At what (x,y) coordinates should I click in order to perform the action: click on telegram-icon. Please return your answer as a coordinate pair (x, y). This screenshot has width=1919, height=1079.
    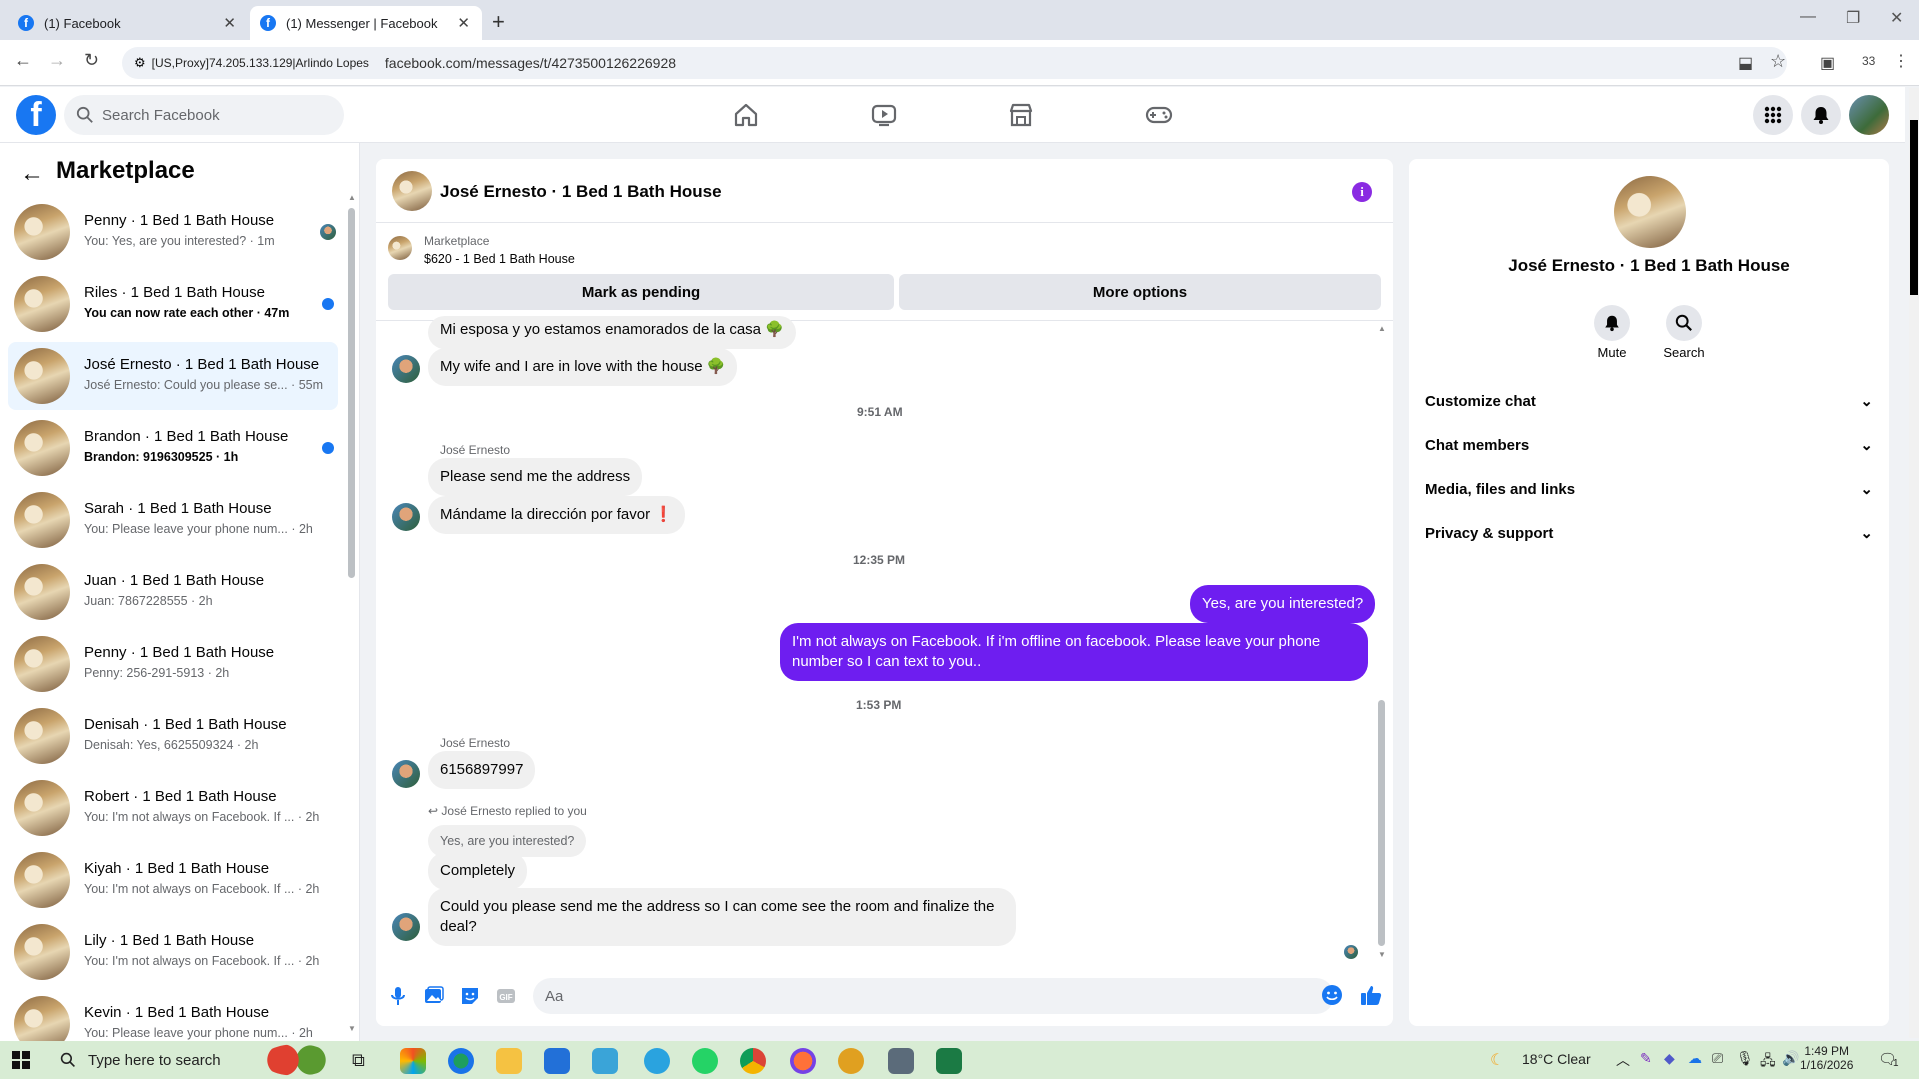
    Looking at the image, I should click on (657, 1061).